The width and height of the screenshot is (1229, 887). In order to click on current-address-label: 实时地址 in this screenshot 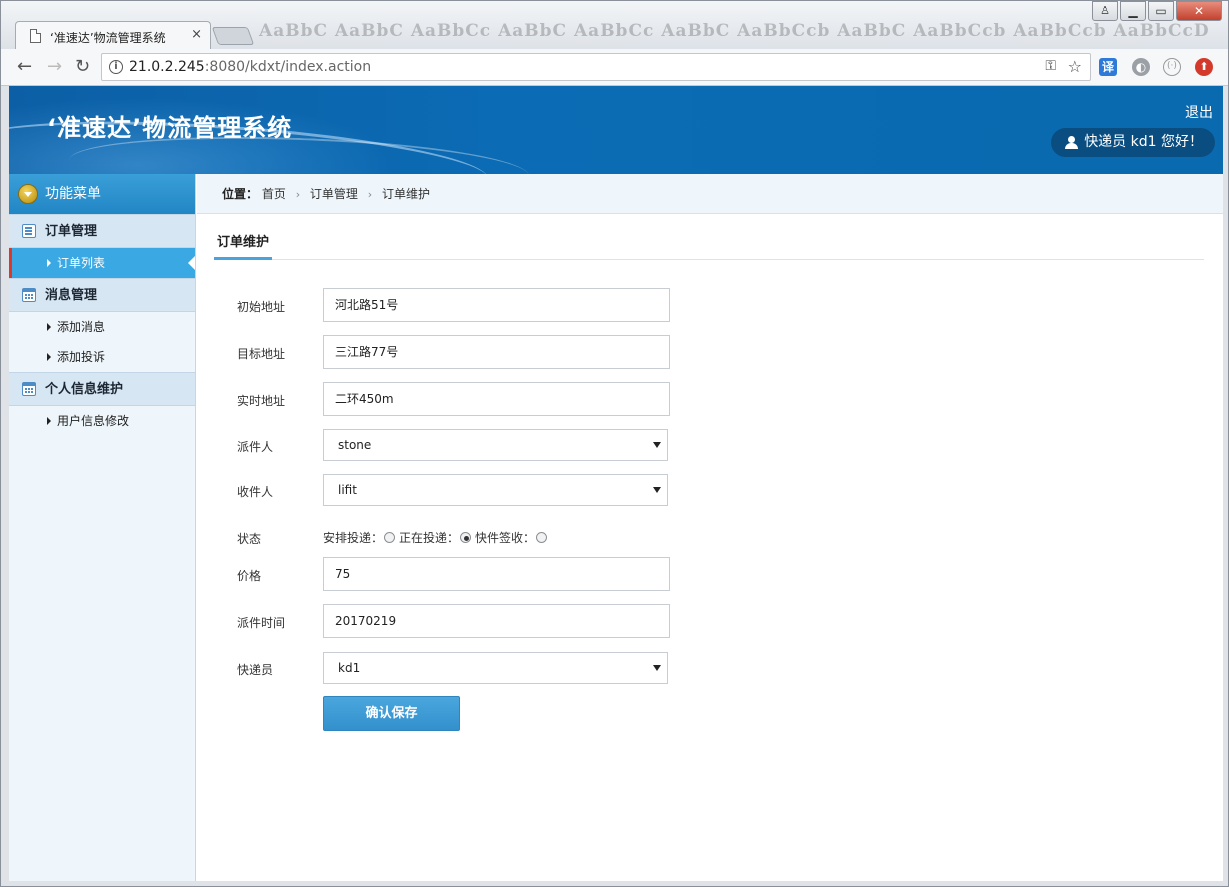, I will do `click(261, 401)`.